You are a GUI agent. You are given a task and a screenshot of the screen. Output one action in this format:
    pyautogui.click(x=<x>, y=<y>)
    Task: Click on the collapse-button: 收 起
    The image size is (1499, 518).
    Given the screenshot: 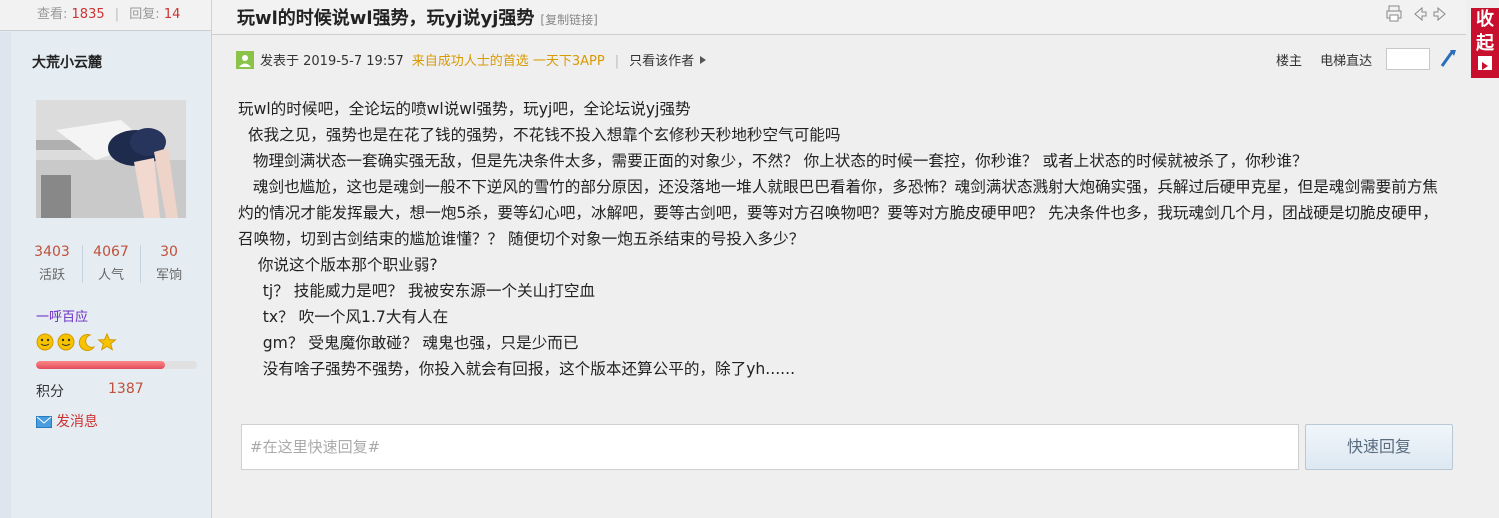 What is the action you would take?
    pyautogui.click(x=1485, y=43)
    